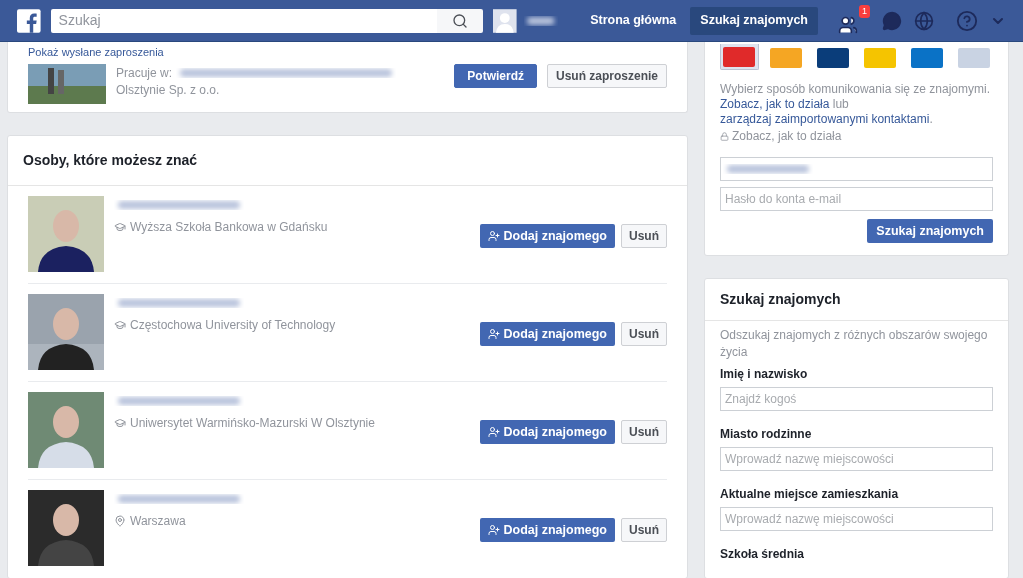 The height and width of the screenshot is (578, 1023). I want to click on person-detail: Częstochowa University of Technology, so click(233, 325).